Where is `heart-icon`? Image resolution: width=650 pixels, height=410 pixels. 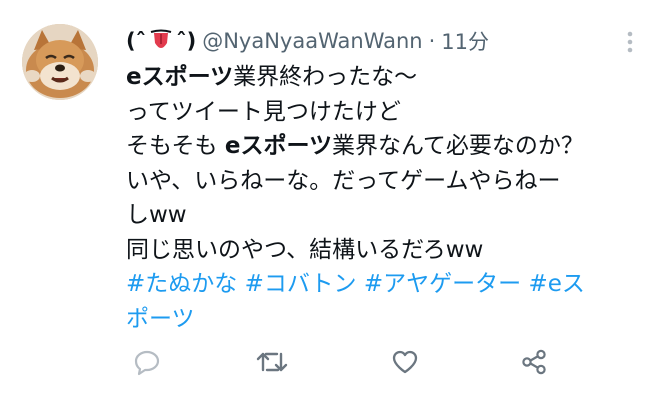 heart-icon is located at coordinates (405, 364).